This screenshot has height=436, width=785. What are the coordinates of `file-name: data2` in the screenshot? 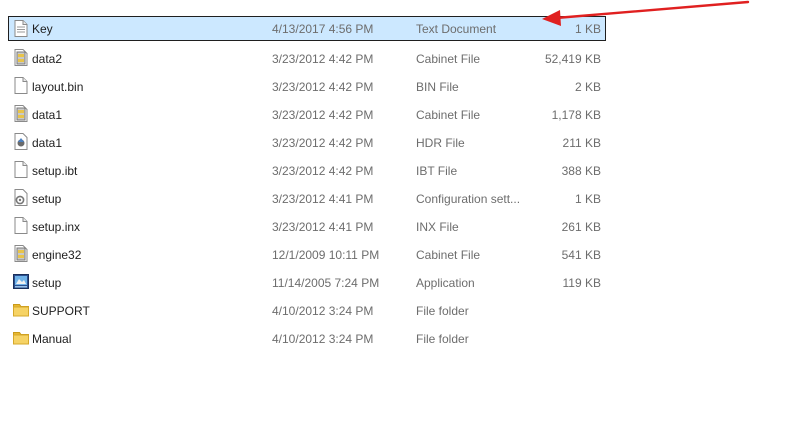 It's located at (47, 59).